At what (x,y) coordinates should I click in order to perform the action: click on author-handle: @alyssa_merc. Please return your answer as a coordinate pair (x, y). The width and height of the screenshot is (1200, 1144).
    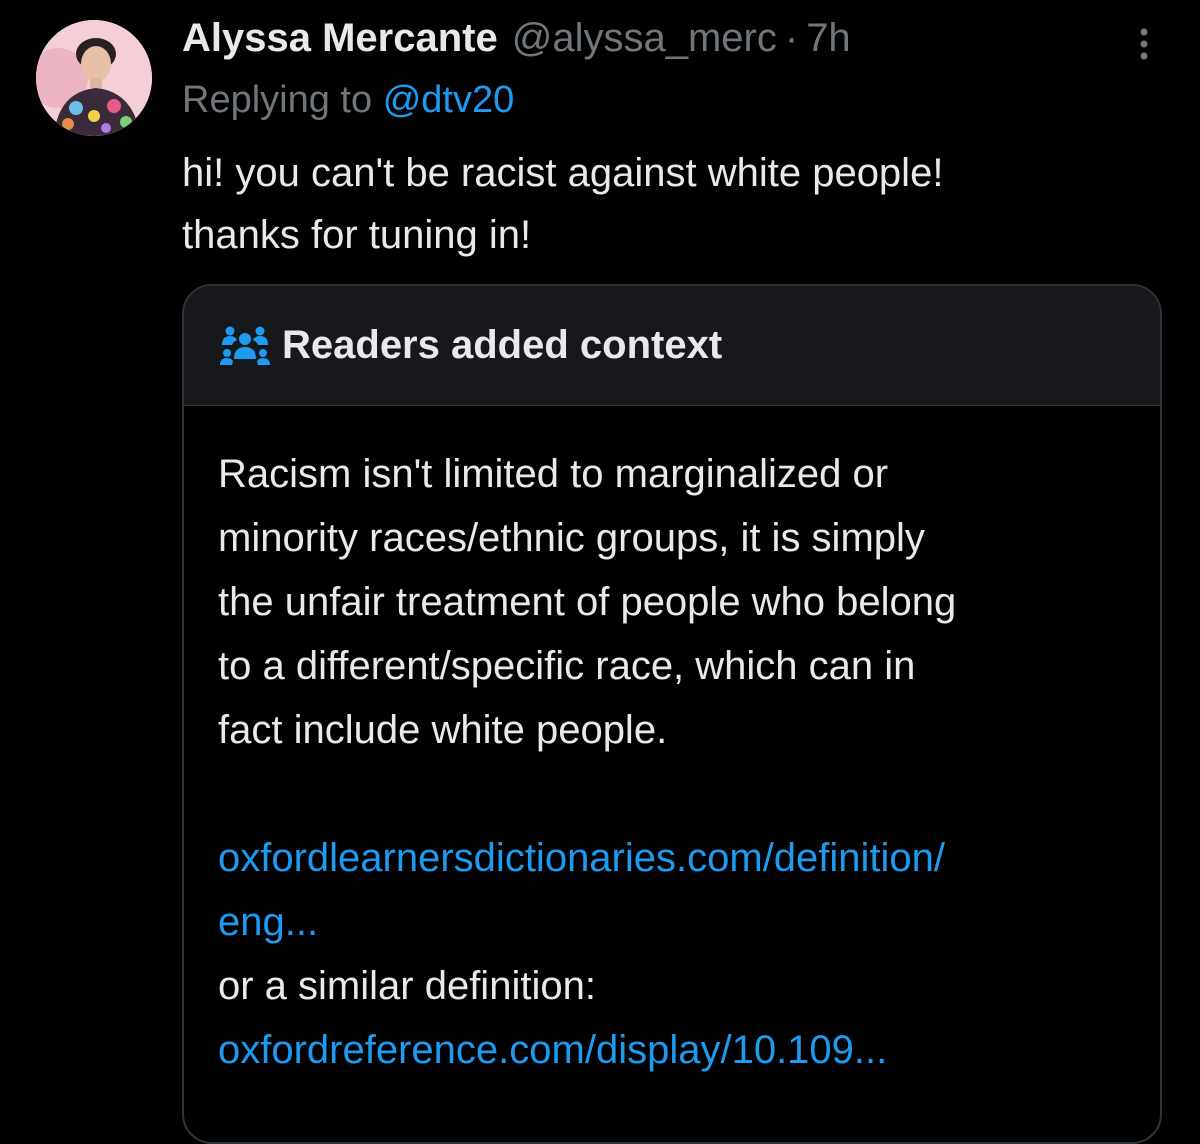
    Looking at the image, I should click on (644, 38).